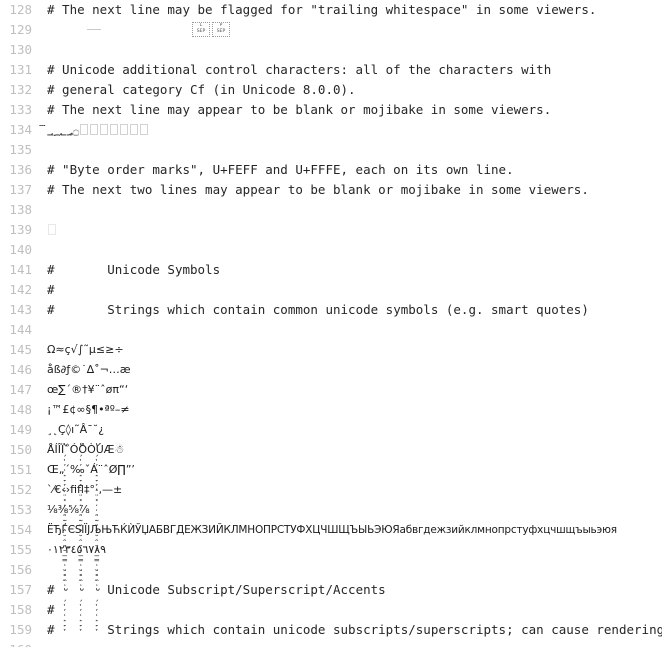  What do you see at coordinates (331, 390) in the screenshot?
I see `code-line: 147 œ∑´®†¥¨ˆøπ“‘` at bounding box center [331, 390].